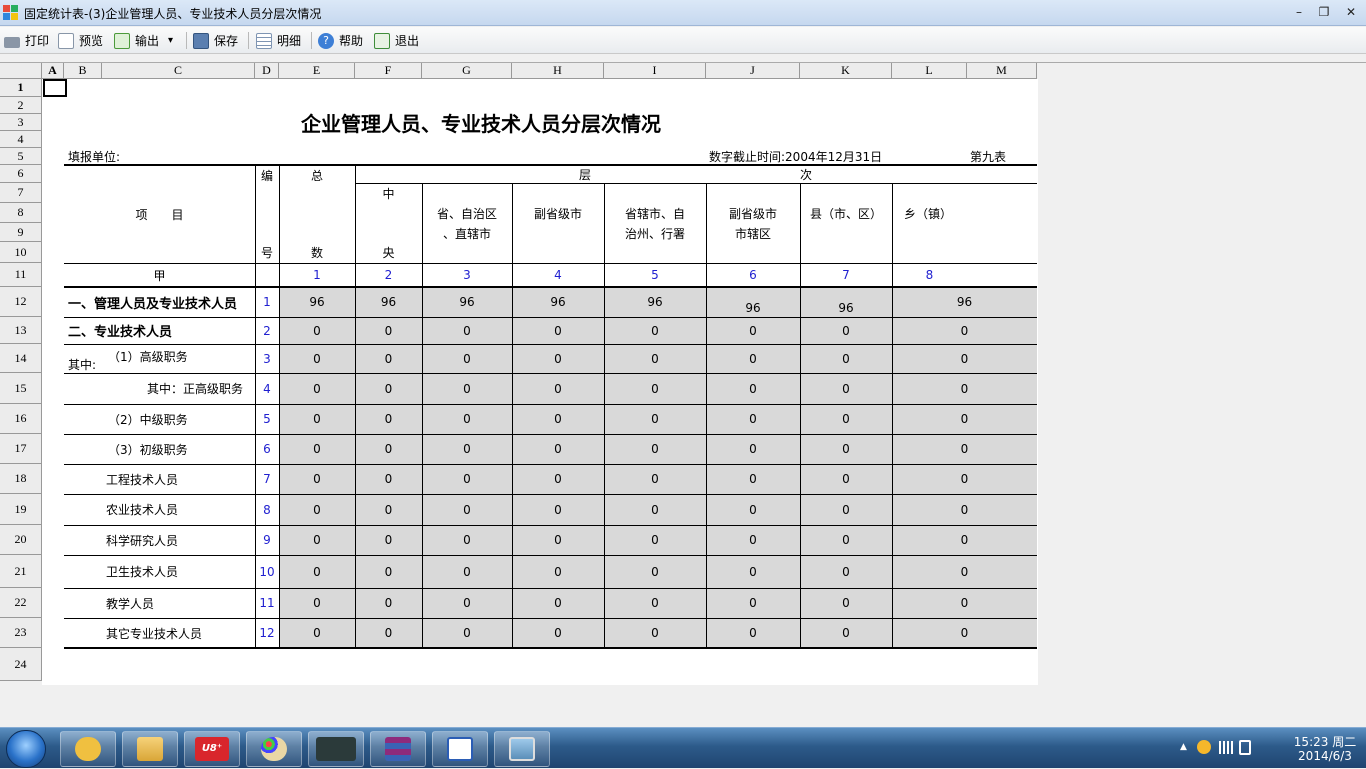 Image resolution: width=1366 pixels, height=769 pixels. Describe the element at coordinates (212, 749) in the screenshot. I see `u8-taskbar-button: U8⁺` at that location.